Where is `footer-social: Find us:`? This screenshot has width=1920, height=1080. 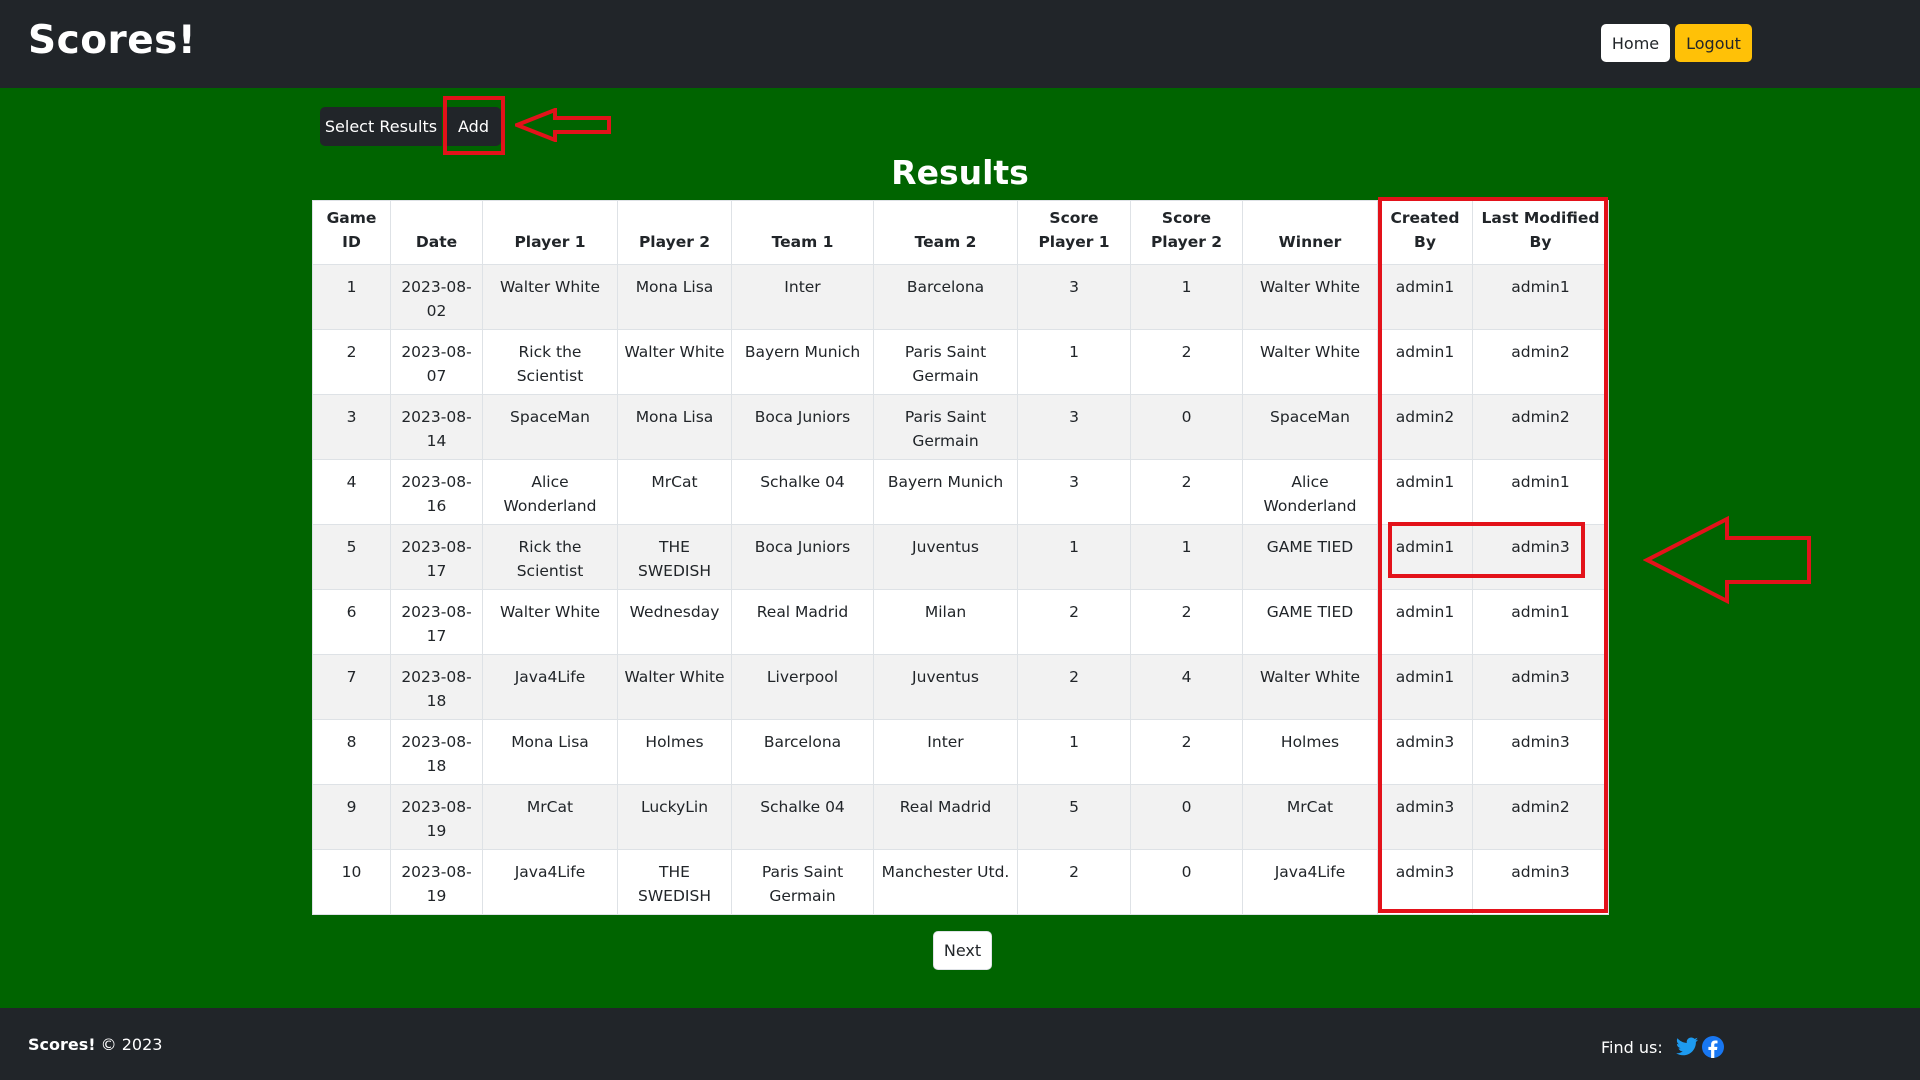 footer-social: Find us: is located at coordinates (1664, 1047).